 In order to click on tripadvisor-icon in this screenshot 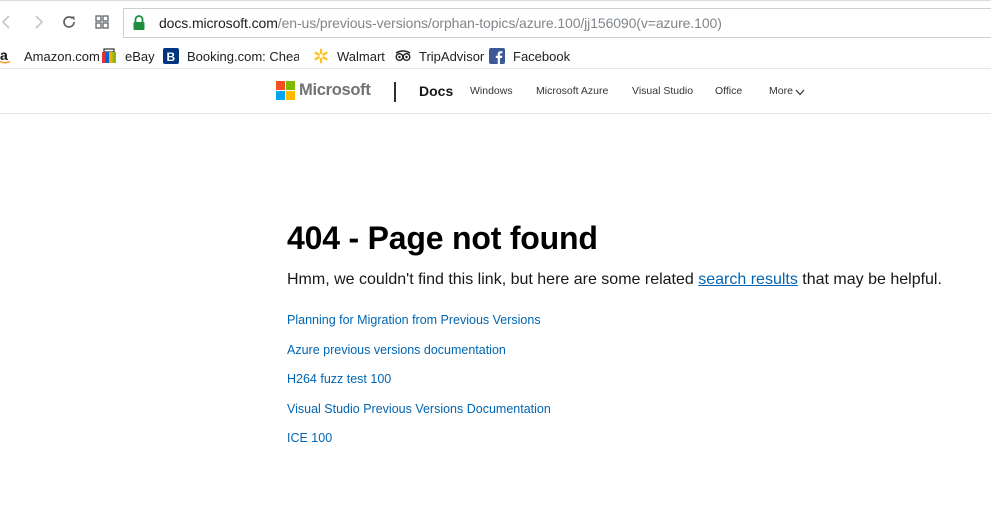, I will do `click(403, 56)`.